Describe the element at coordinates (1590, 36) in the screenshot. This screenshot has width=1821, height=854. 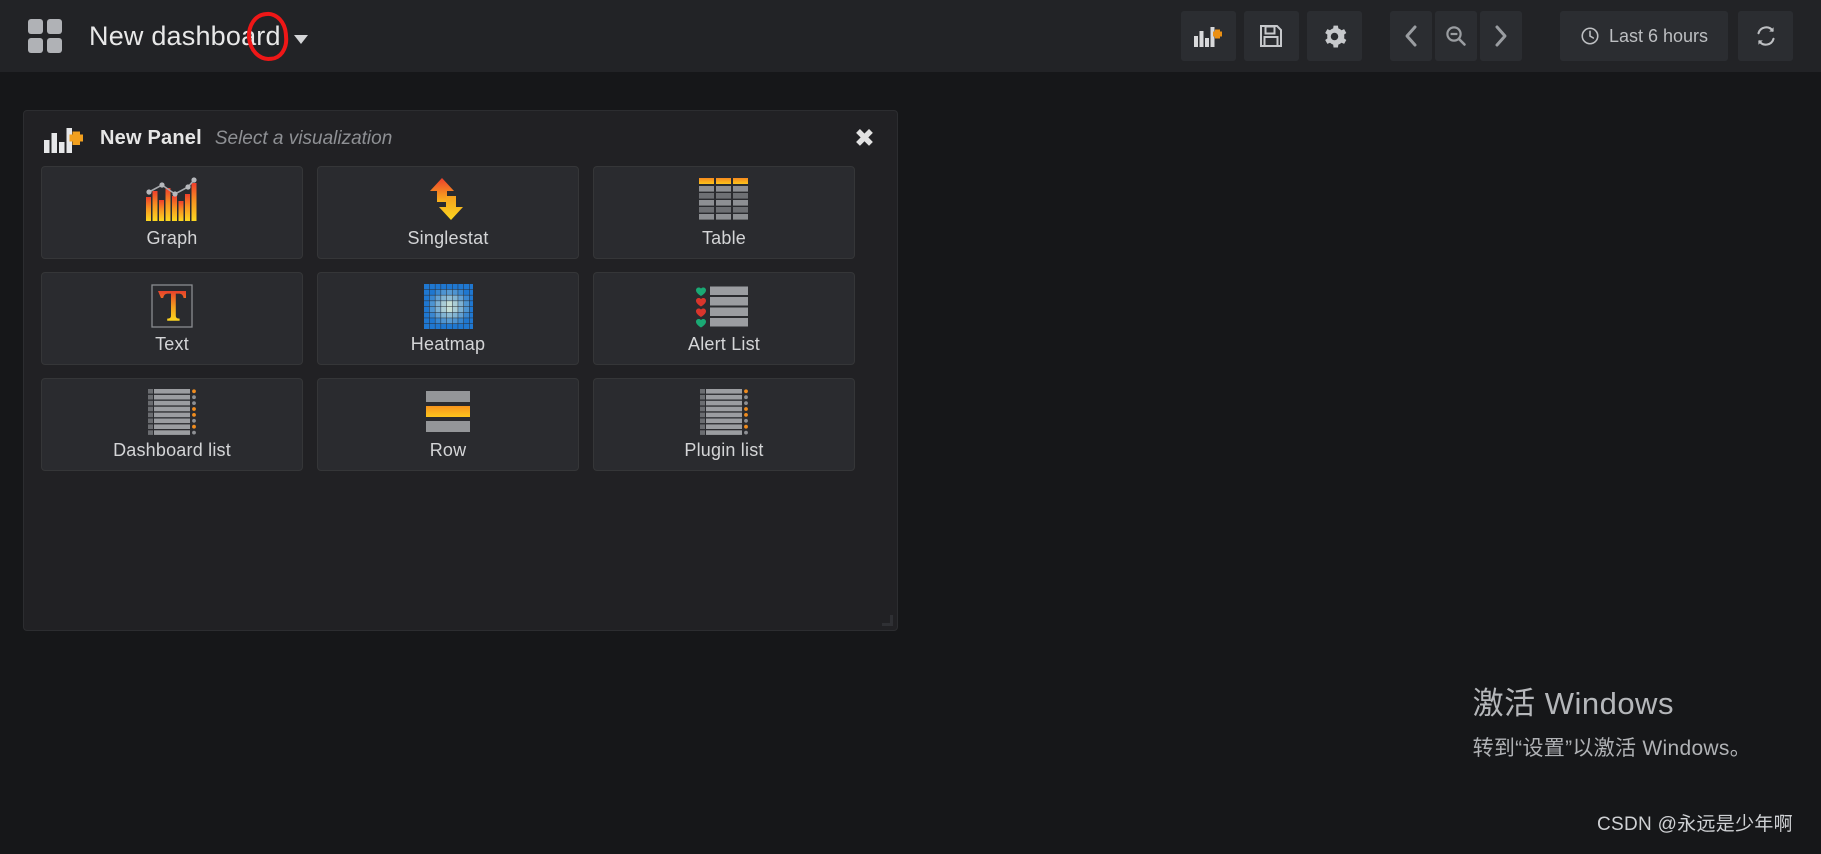
I see `clock-icon` at that location.